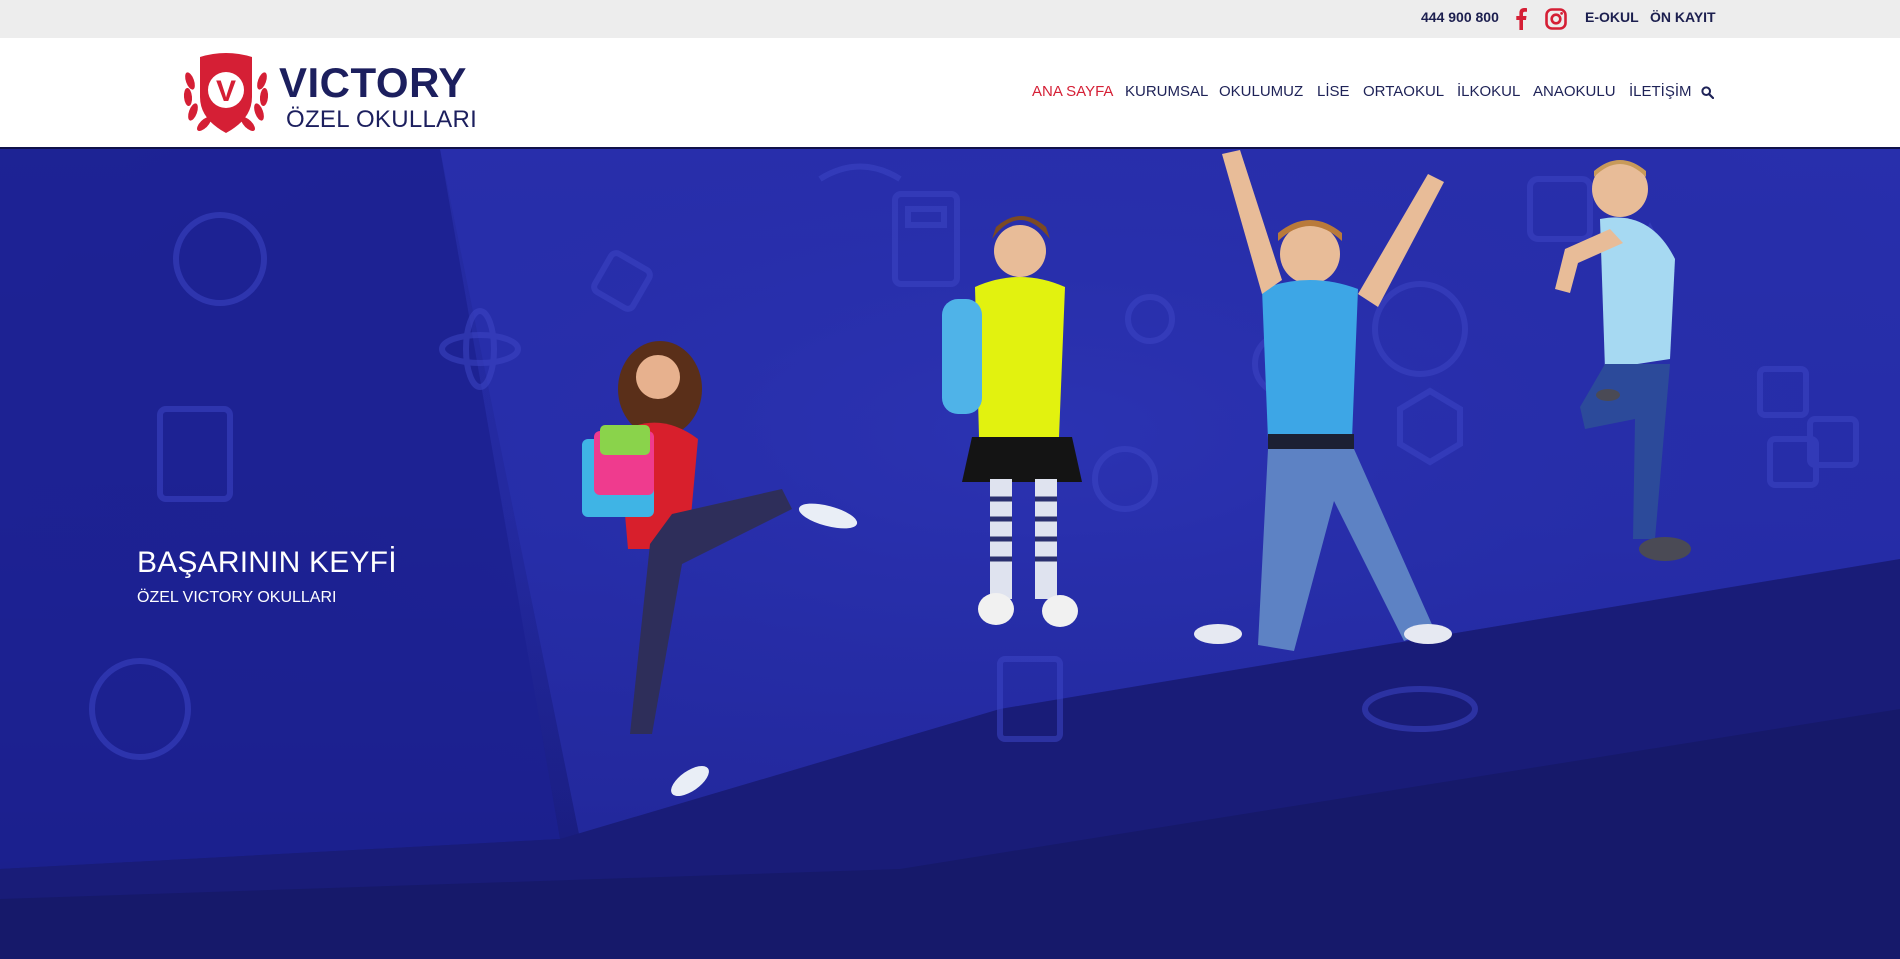 The height and width of the screenshot is (959, 1900). Describe the element at coordinates (1261, 91) in the screenshot. I see `nav-item-okulumuz: OKULUMUZ` at that location.